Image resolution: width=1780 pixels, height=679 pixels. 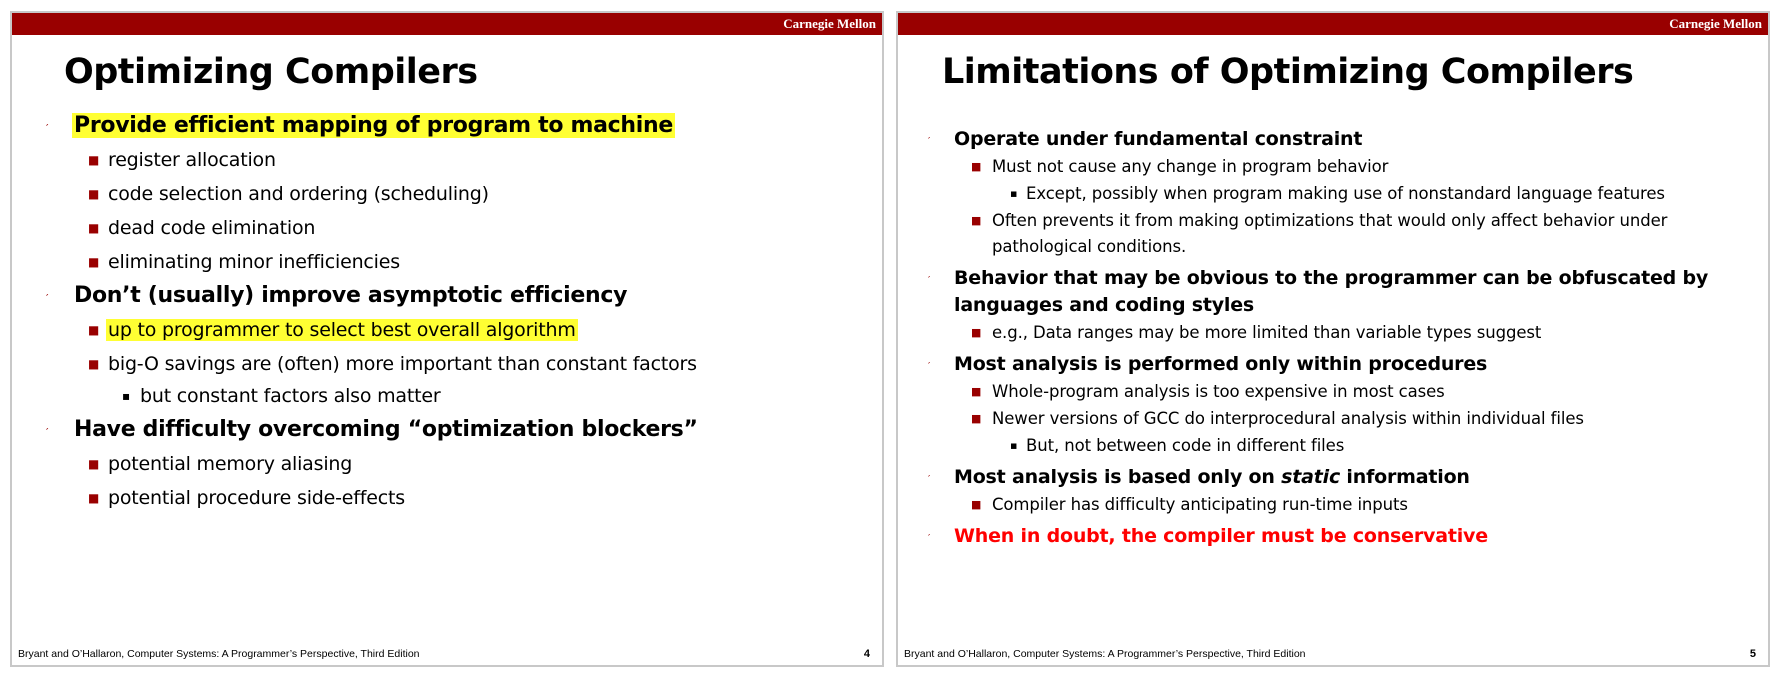 I want to click on bullet-item-level-3: ▪ but constant factors also matter, so click(x=447, y=396).